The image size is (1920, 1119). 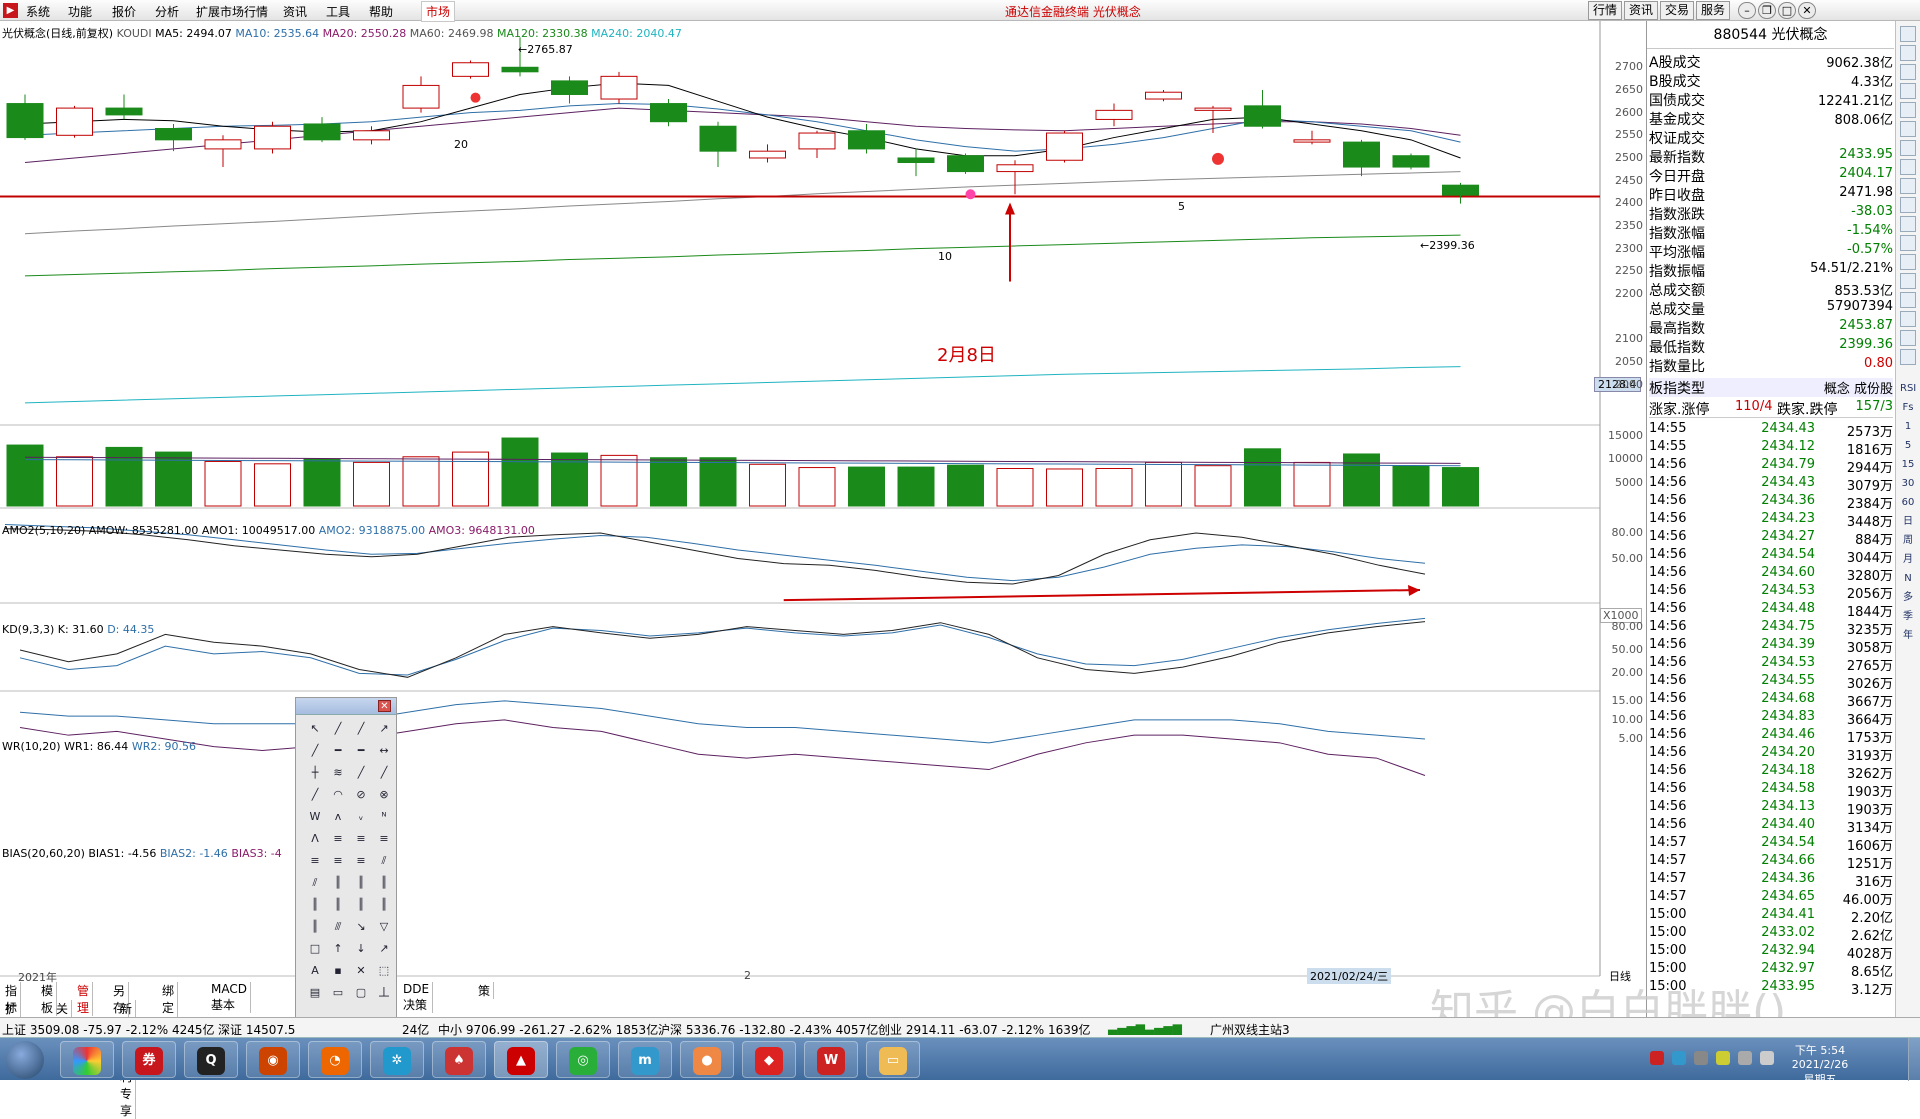 What do you see at coordinates (1767, 10) in the screenshot?
I see `restore-icon: ❐` at bounding box center [1767, 10].